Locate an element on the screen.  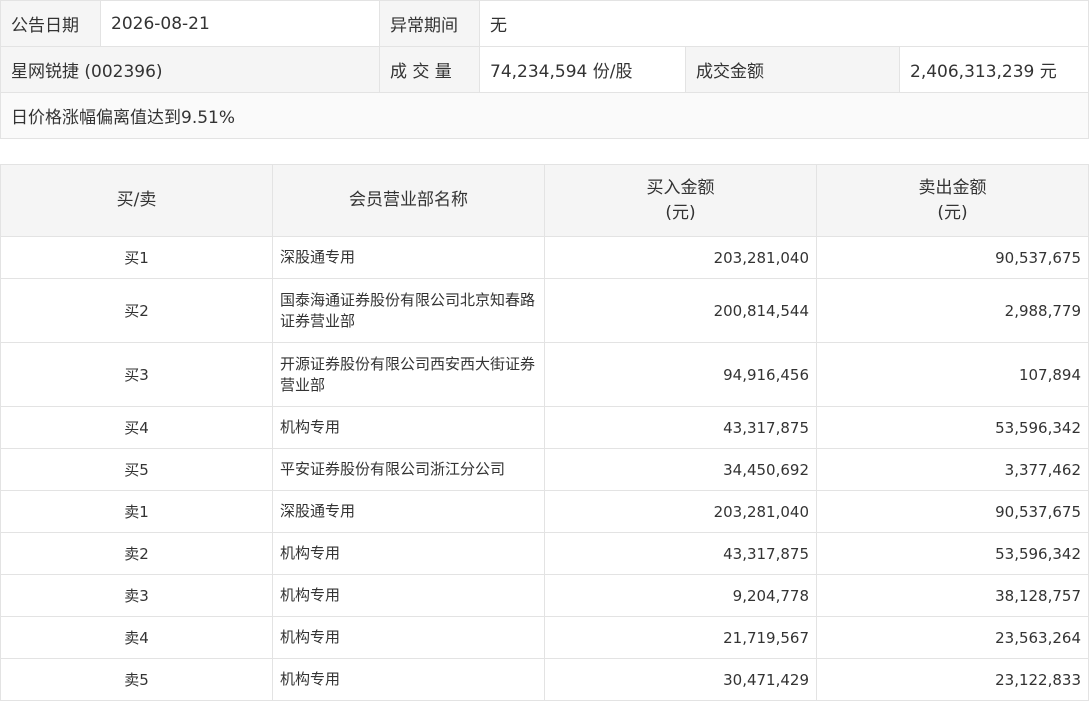
volume-label: 成 交 量 is located at coordinates (429, 69).